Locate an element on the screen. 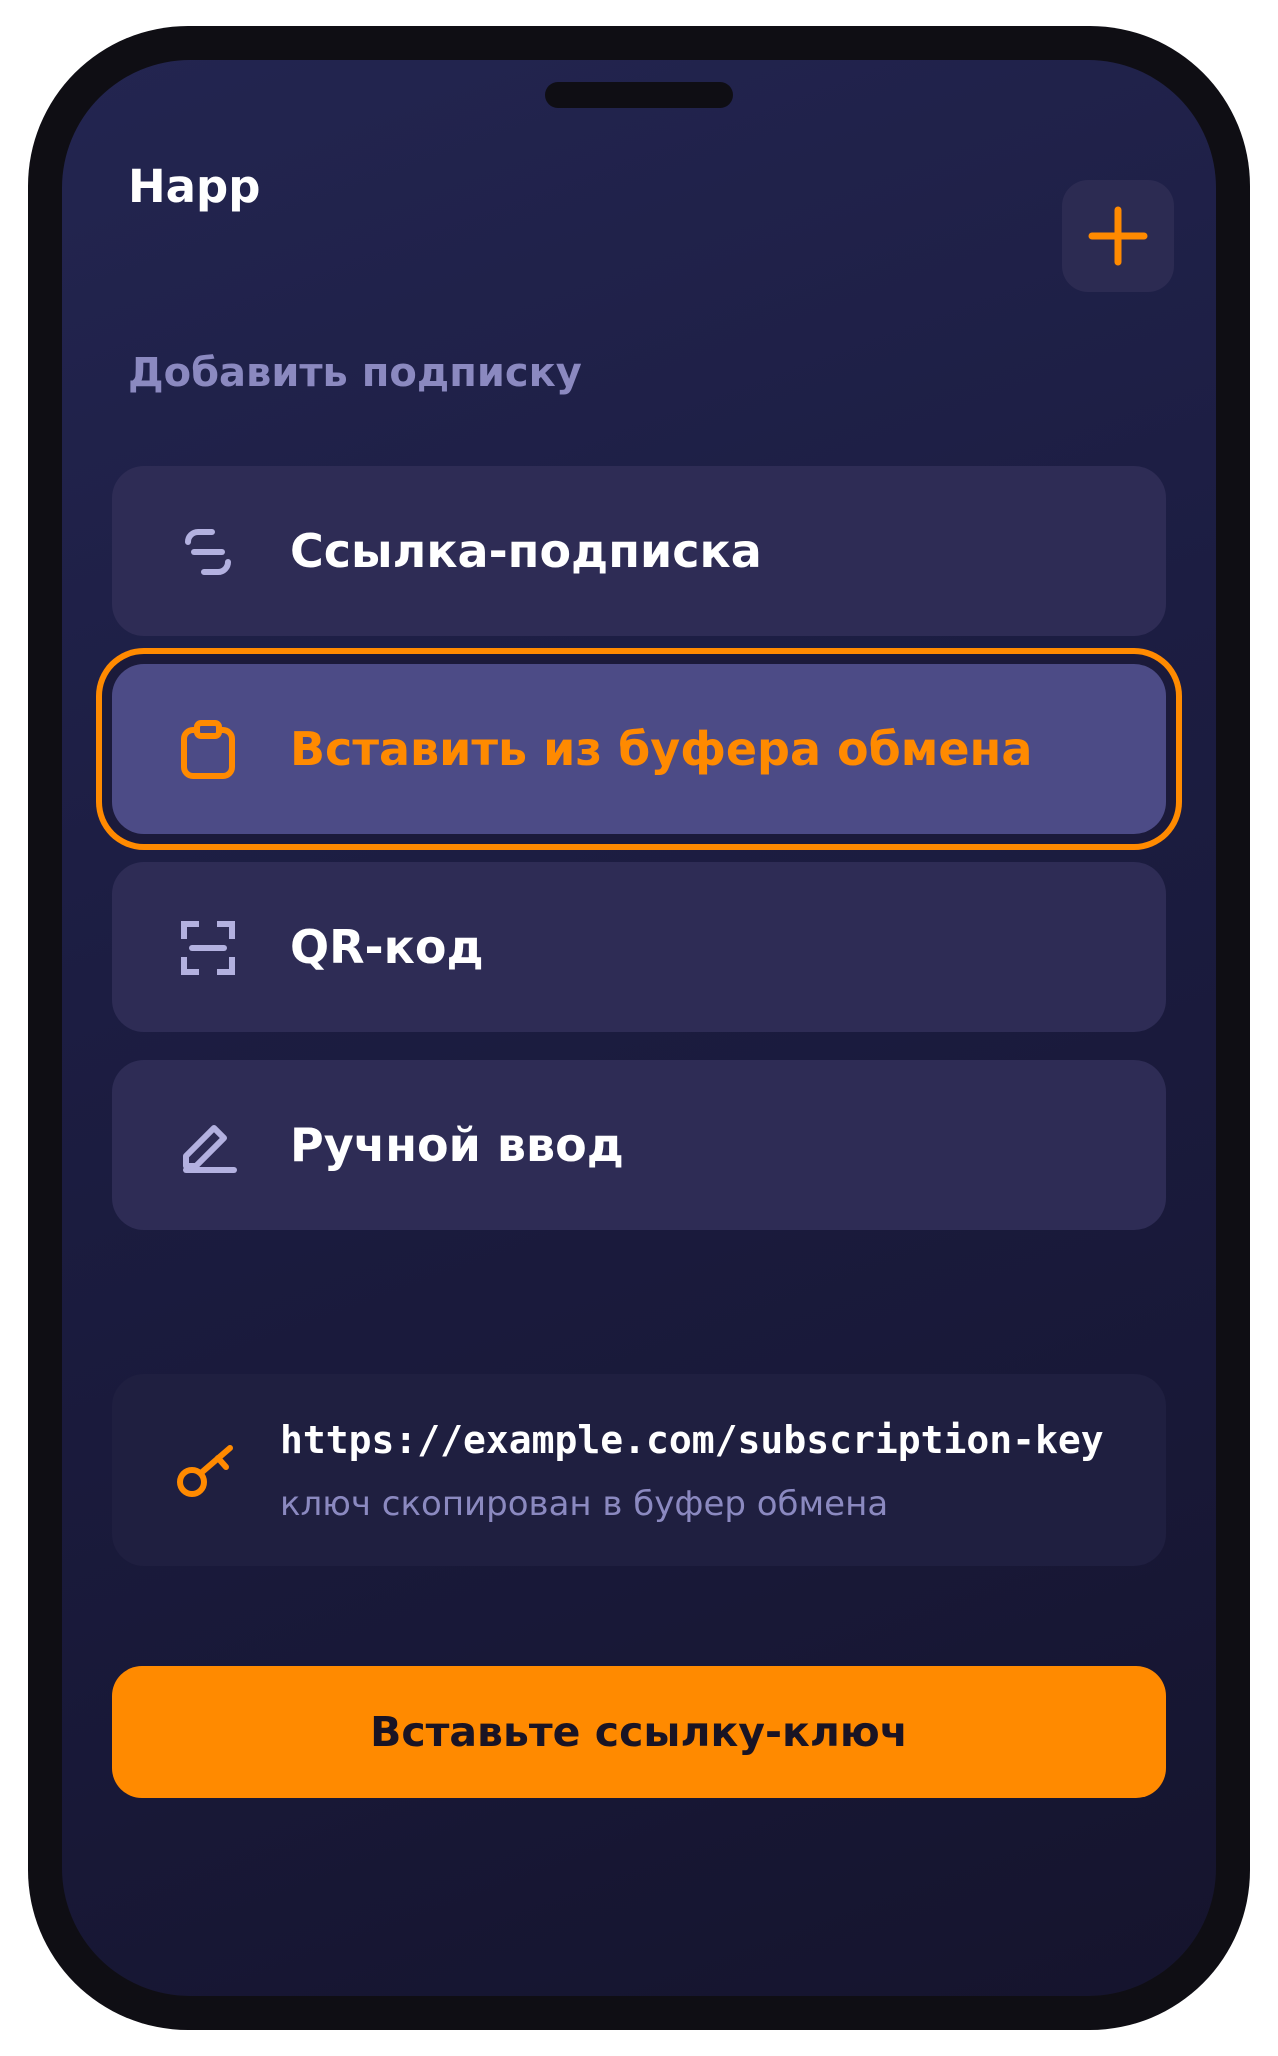  menu-item-label: Ручной ввод is located at coordinates (457, 1145).